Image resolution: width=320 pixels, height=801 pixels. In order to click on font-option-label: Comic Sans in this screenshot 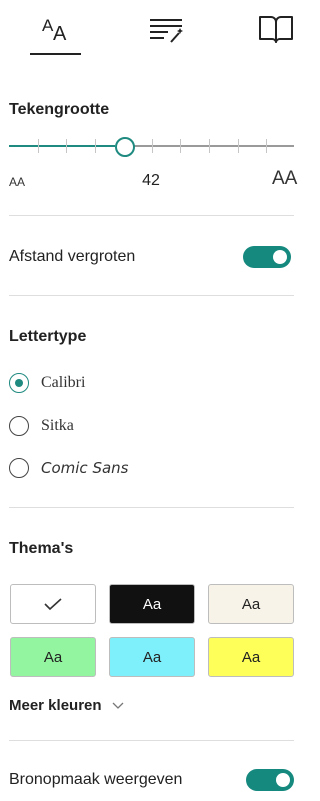, I will do `click(85, 468)`.